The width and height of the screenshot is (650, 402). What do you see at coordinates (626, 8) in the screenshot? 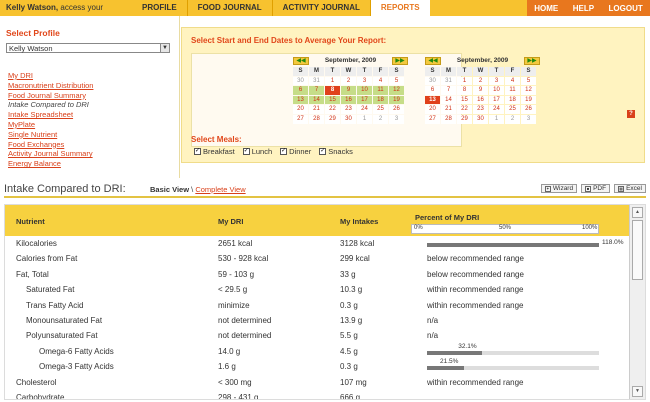
I see `logout-link: LOGOUT` at bounding box center [626, 8].